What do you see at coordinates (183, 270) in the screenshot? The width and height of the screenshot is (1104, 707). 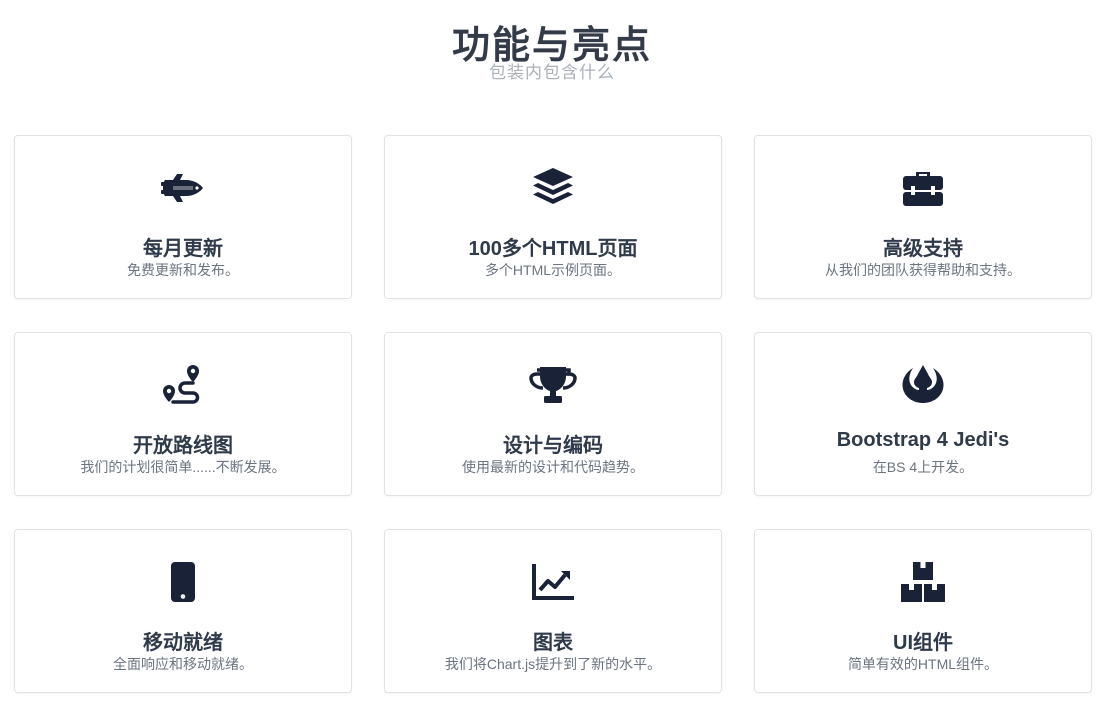 I see `feature-description: 免费更新和发布。` at bounding box center [183, 270].